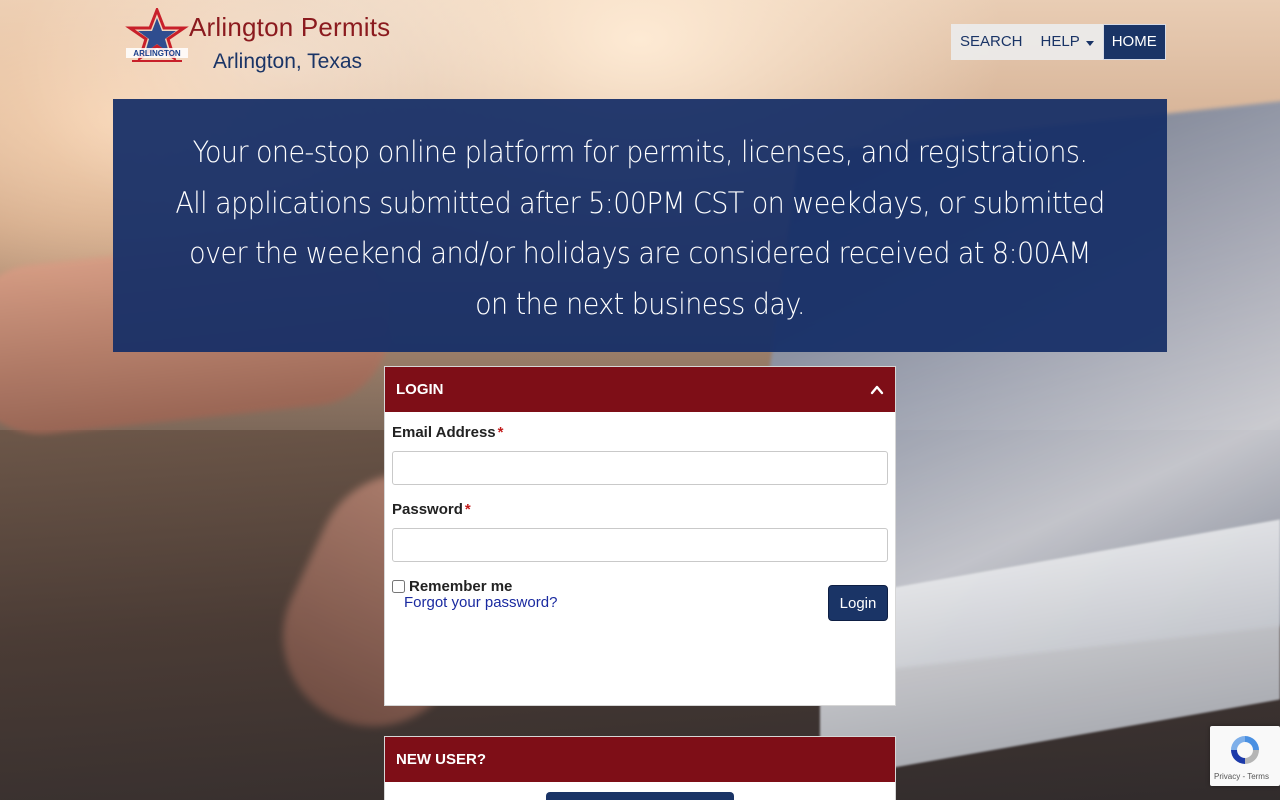 This screenshot has height=800, width=1280. Describe the element at coordinates (640, 545) in the screenshot. I see `password-input` at that location.